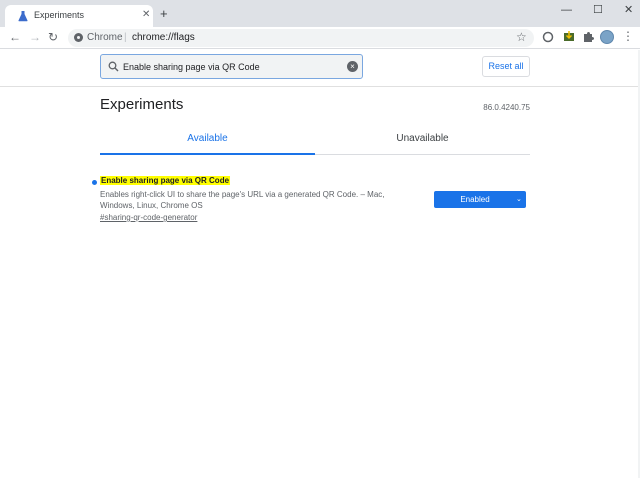 This screenshot has height=478, width=640. What do you see at coordinates (566, 10) in the screenshot?
I see `minimize-button: —` at bounding box center [566, 10].